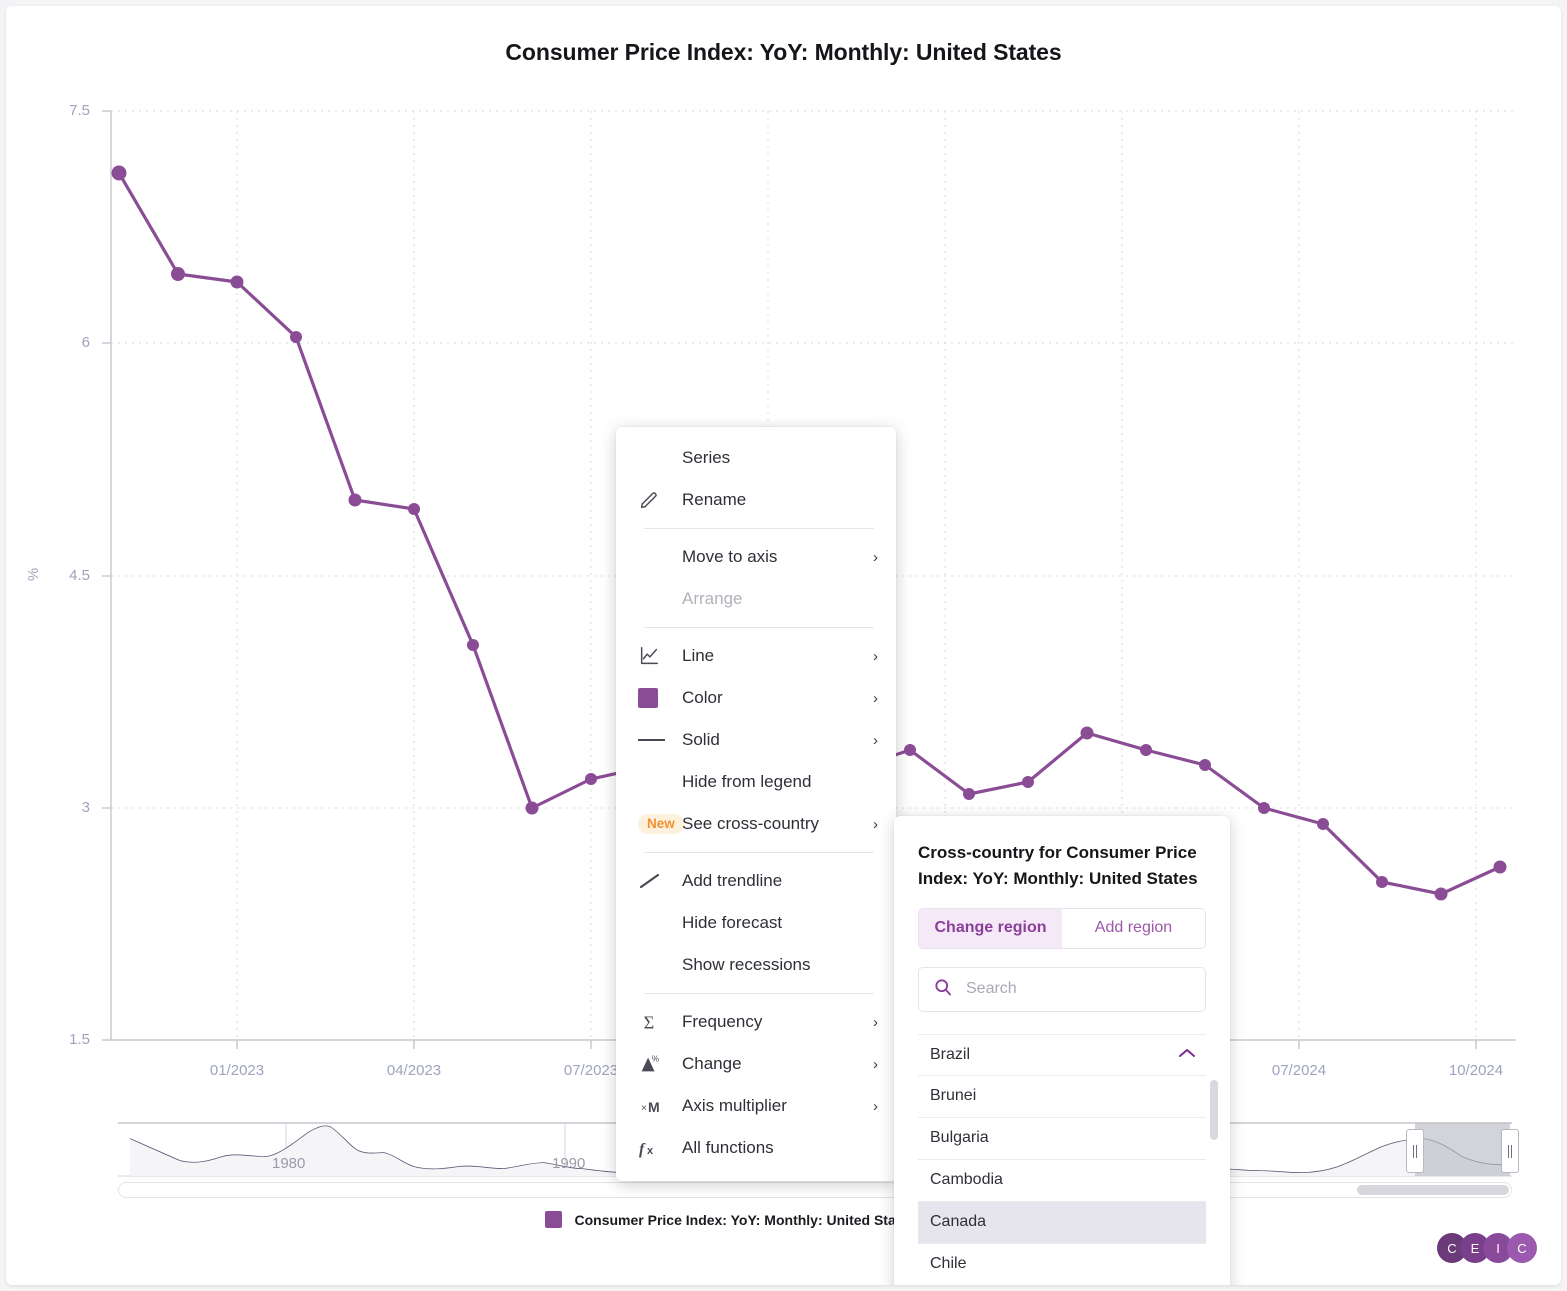 The image size is (1567, 1291). I want to click on search-placeholder: Search, so click(991, 989).